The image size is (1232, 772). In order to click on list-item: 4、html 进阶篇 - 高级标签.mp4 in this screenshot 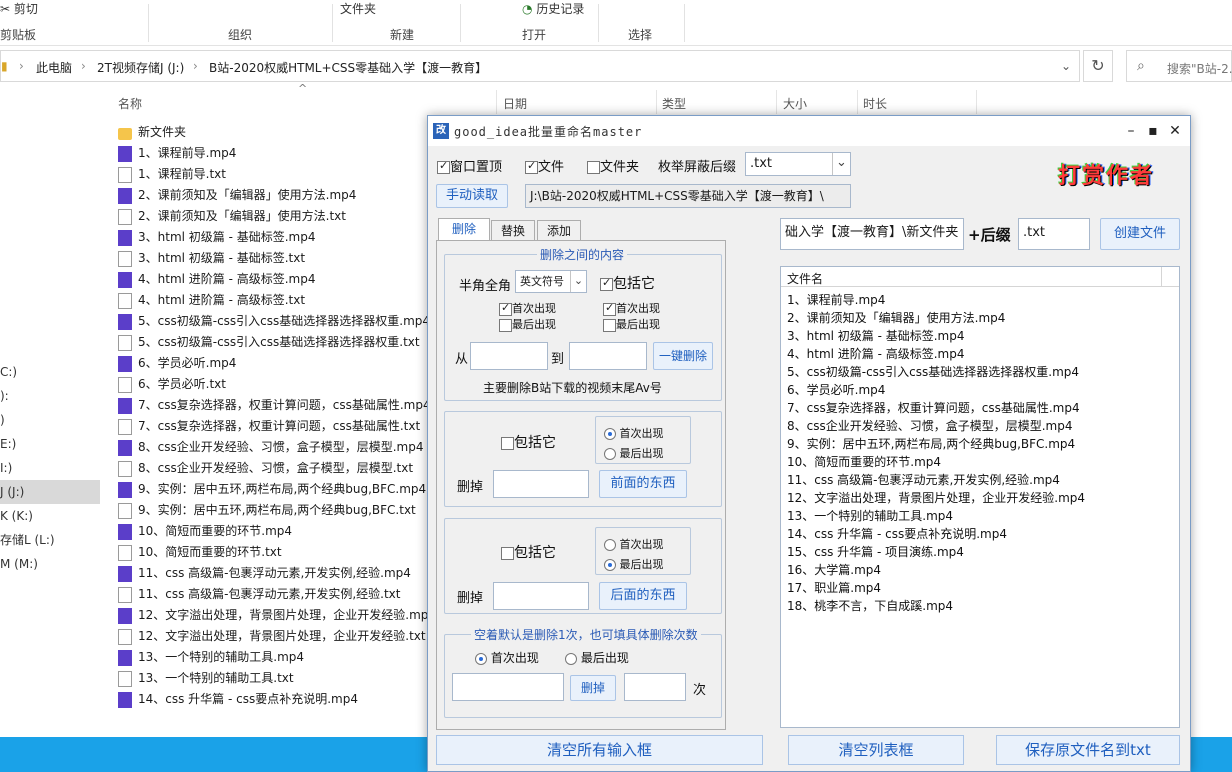, I will do `click(936, 354)`.